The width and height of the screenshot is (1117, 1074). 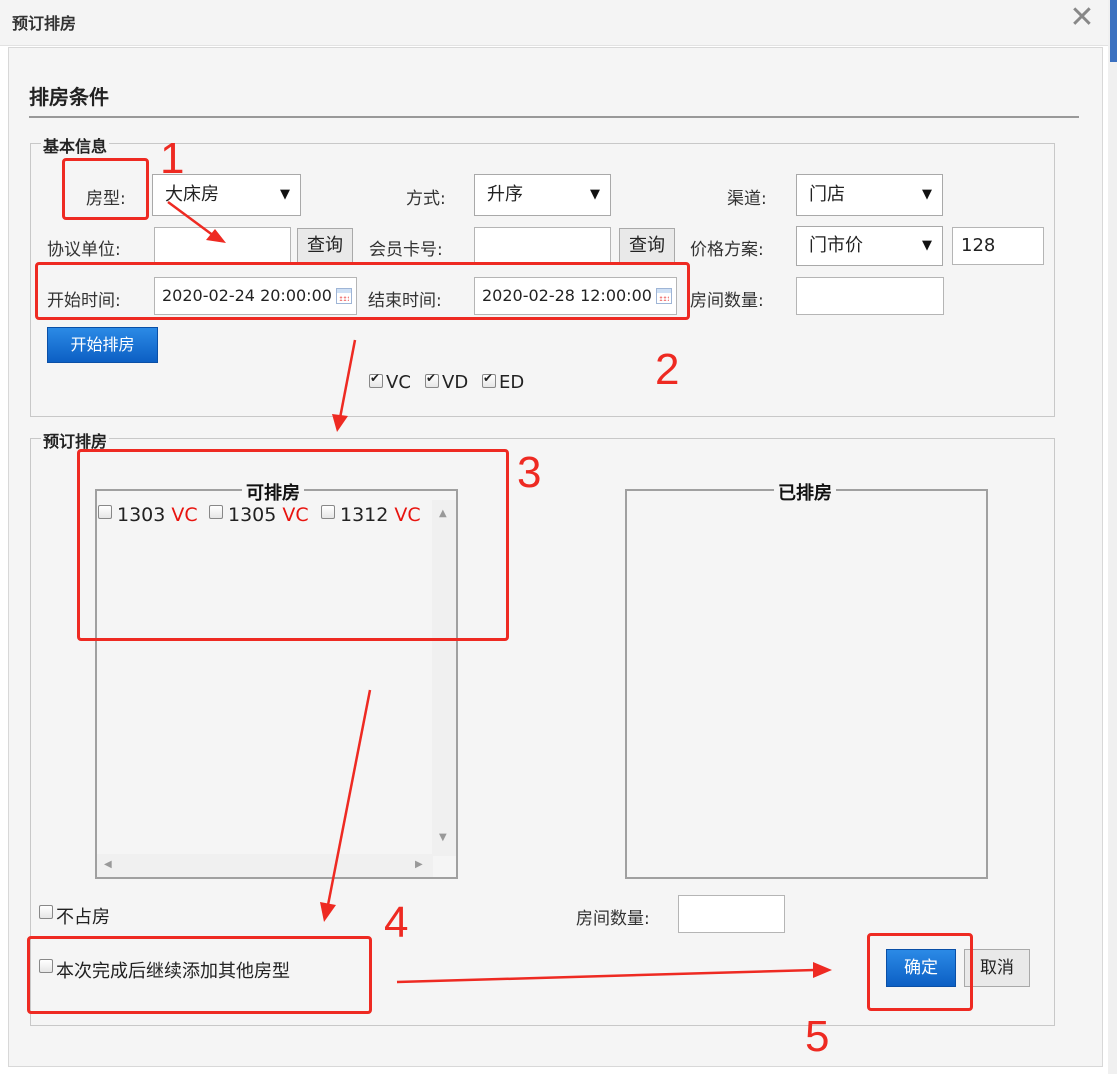 I want to click on price-plan-value: 门市价, so click(x=836, y=245).